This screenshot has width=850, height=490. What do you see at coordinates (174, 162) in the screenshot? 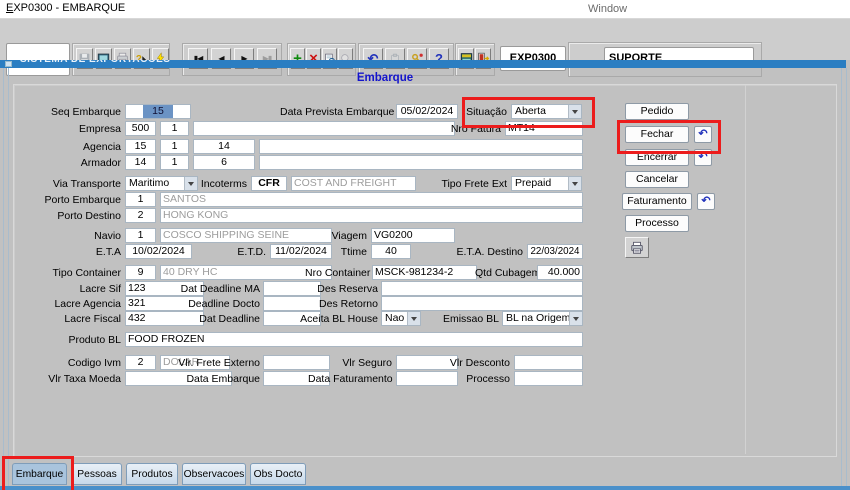
I see `armador-field-2: 1` at bounding box center [174, 162].